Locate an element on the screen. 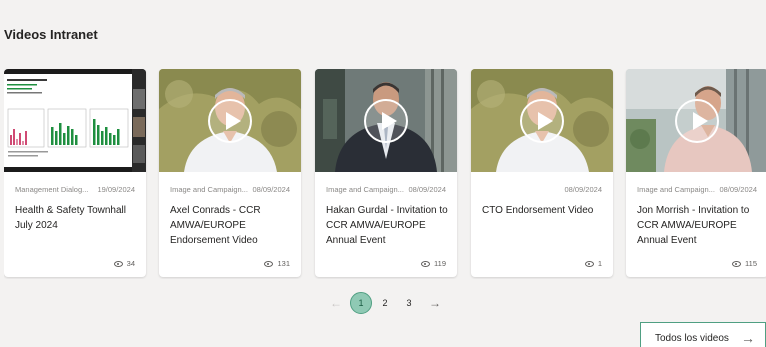  view-count-value: 131 is located at coordinates (283, 263).